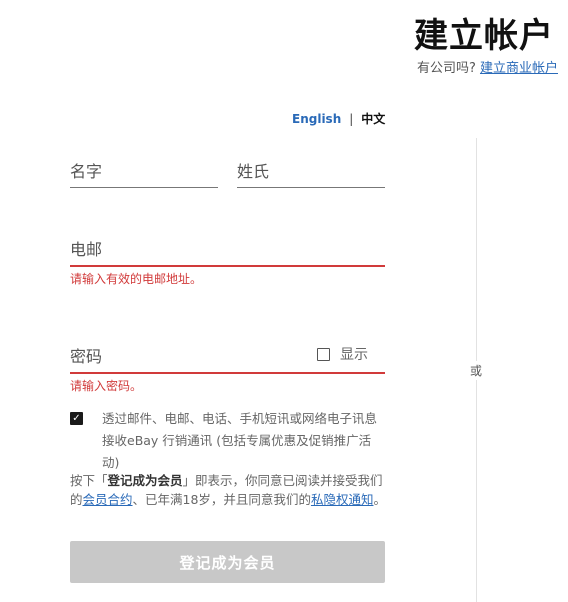 Image resolution: width=568 pixels, height=602 pixels. Describe the element at coordinates (446, 68) in the screenshot. I see `business-prompt-text: 有公司吗?` at that location.